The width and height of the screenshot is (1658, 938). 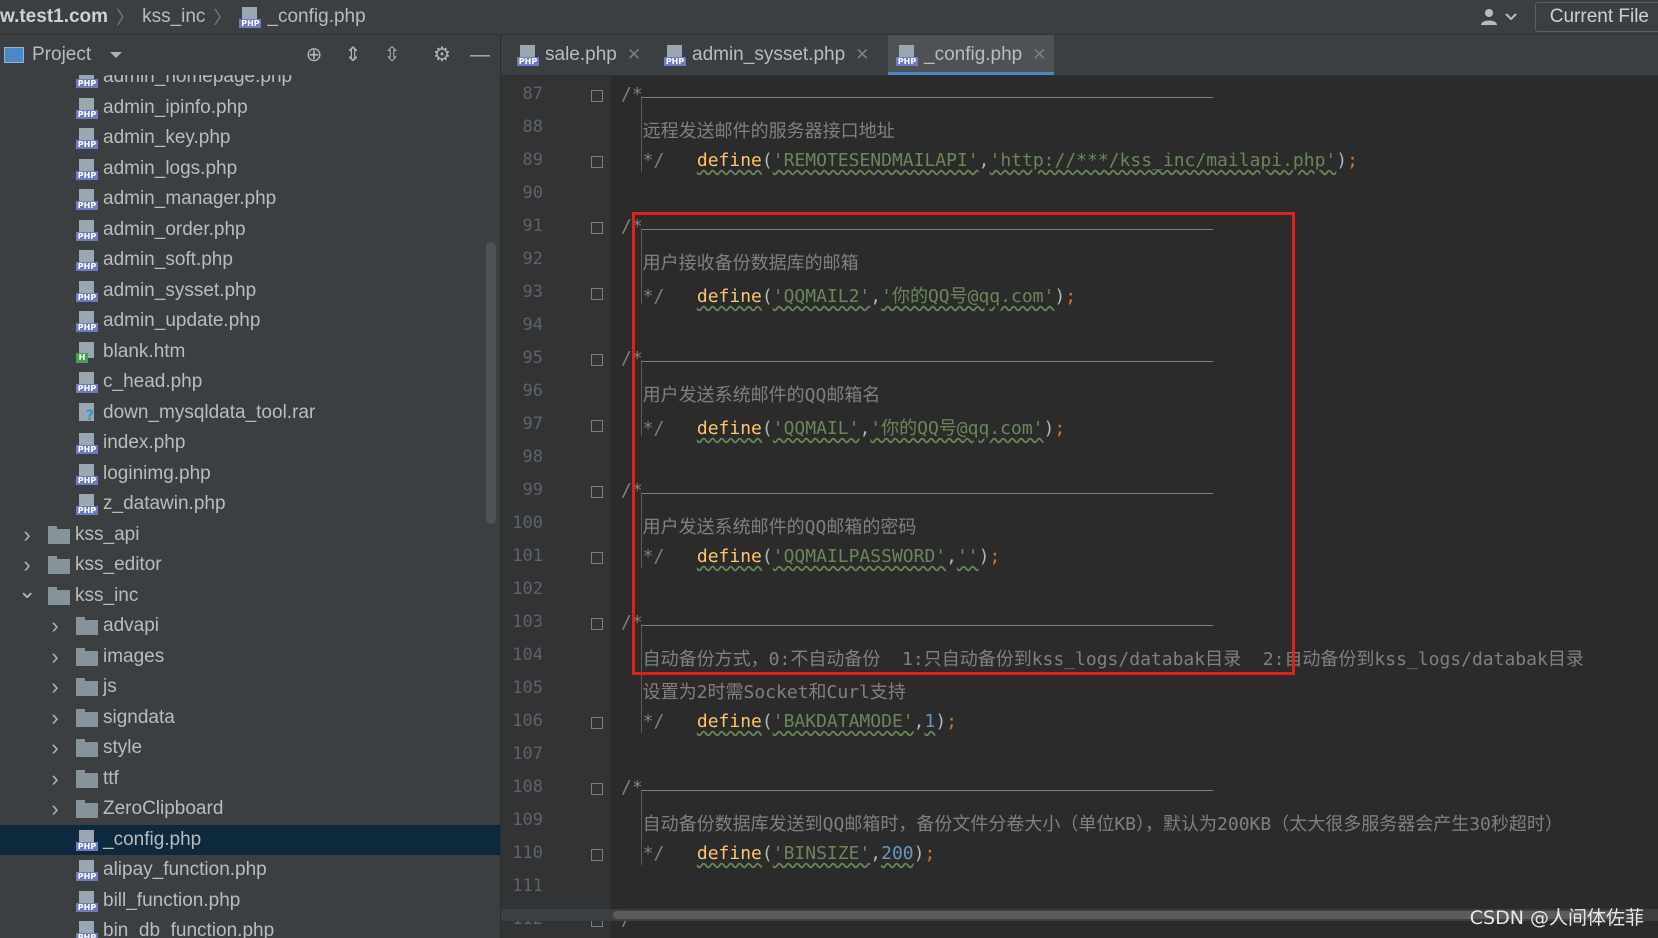 I want to click on tree-item: PHP admin_key.php, so click(x=250, y=138).